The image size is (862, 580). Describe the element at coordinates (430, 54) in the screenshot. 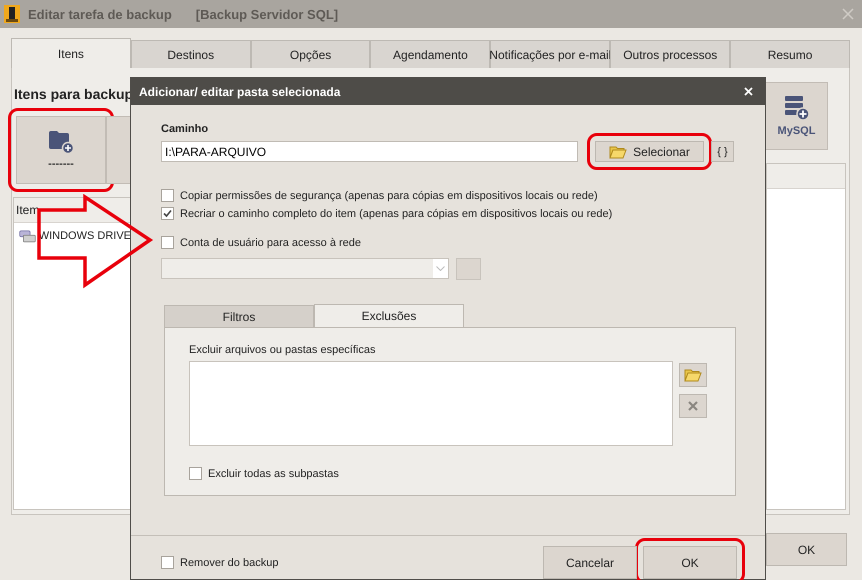

I see `tab: Agendamento` at that location.